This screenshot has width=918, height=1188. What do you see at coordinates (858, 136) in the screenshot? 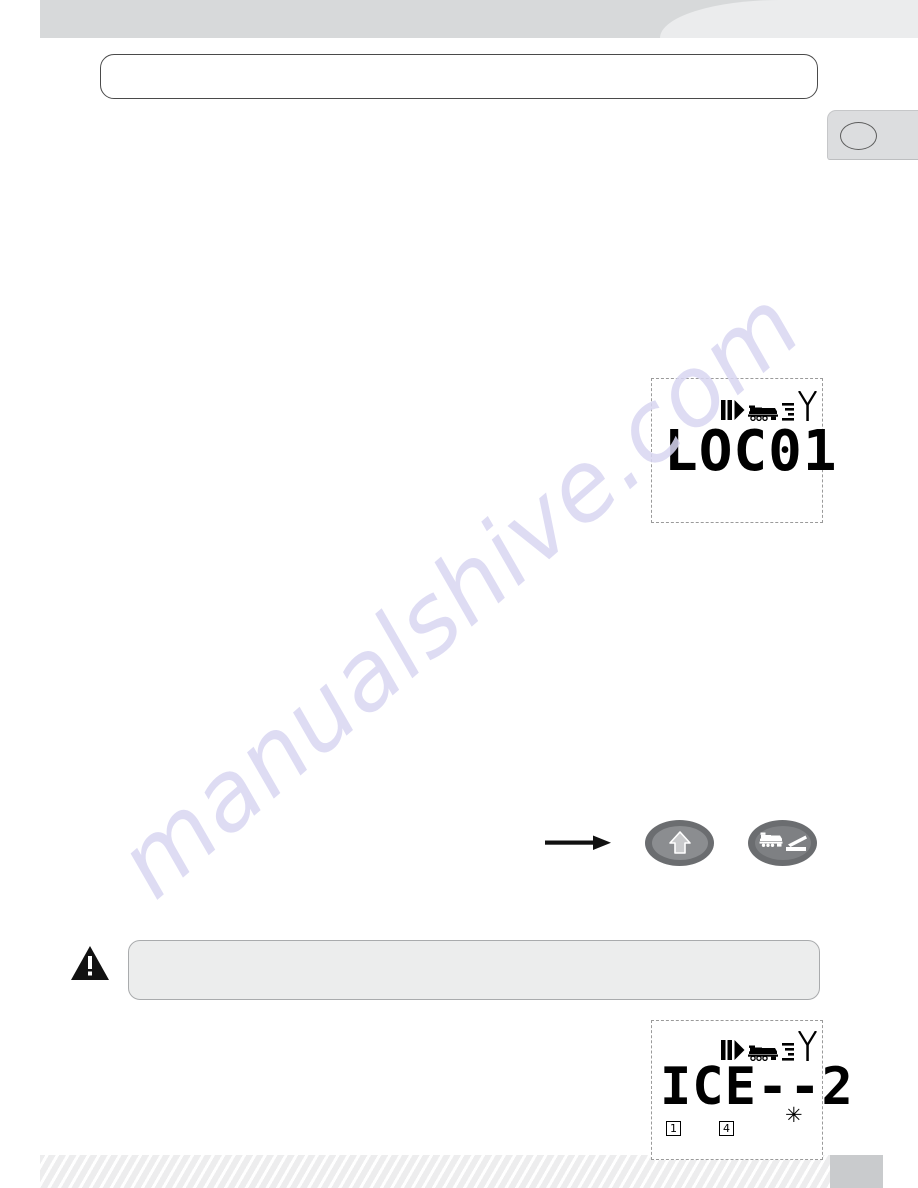
I see `section-tab-label` at bounding box center [858, 136].